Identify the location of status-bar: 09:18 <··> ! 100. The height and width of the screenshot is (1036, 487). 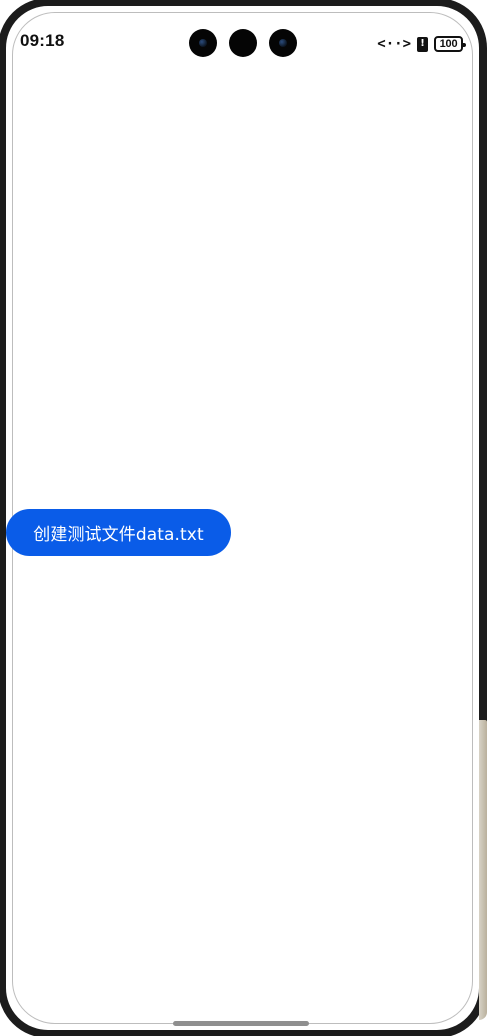
(243, 44).